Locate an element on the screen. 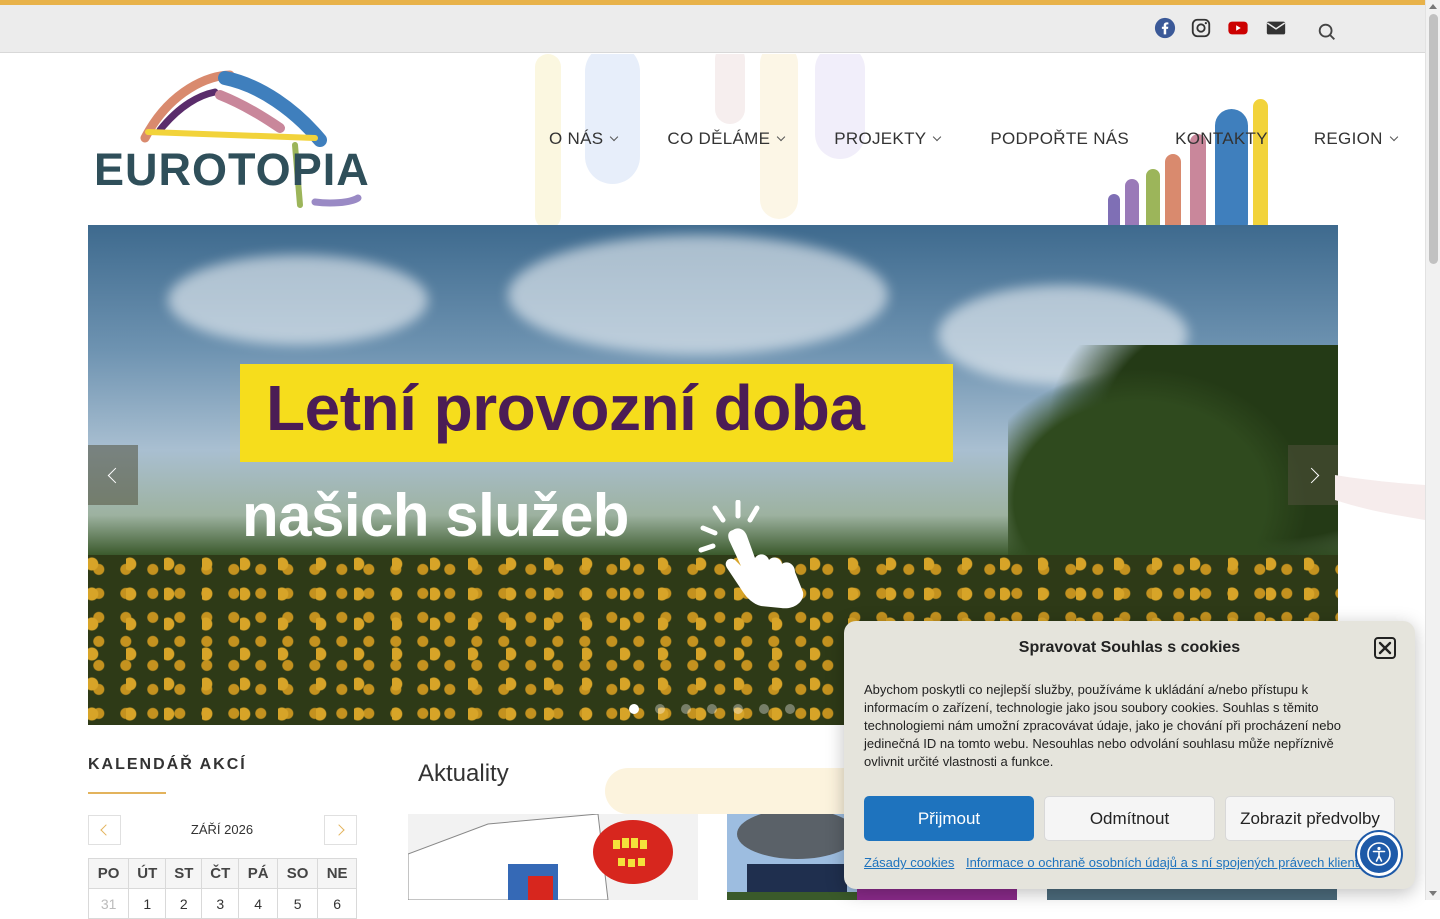 This screenshot has width=1440, height=919. nav-projekty: PROJEKTY is located at coordinates (888, 139).